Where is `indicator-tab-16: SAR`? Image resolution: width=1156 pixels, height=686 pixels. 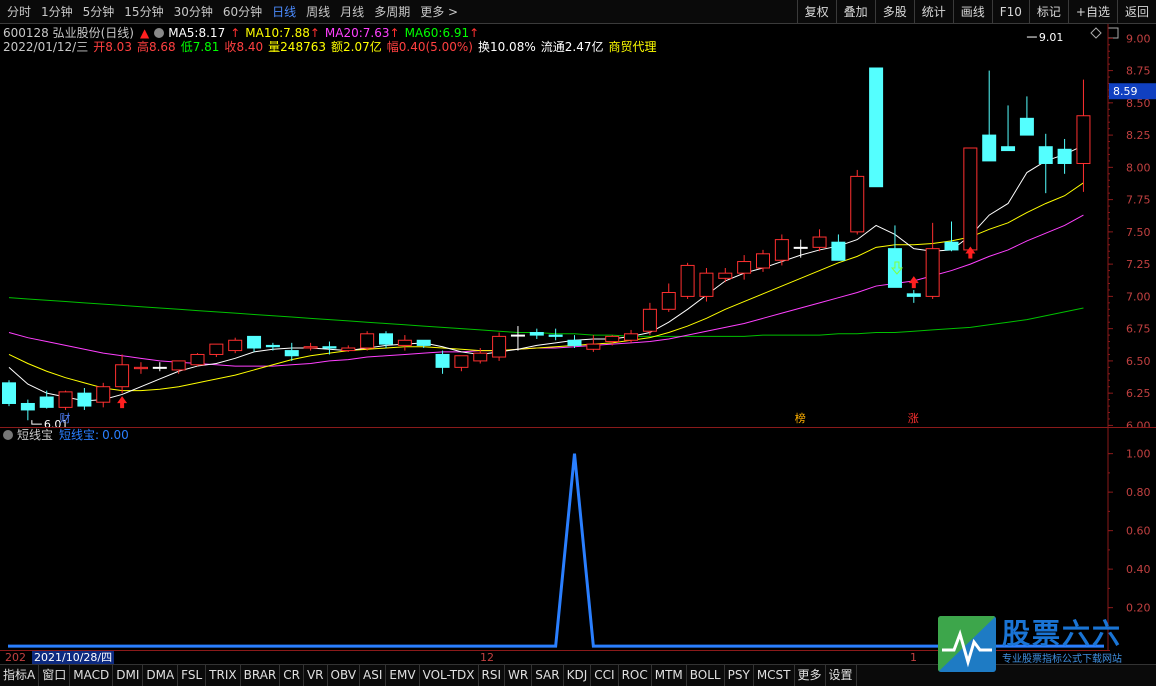 indicator-tab-16: SAR is located at coordinates (548, 675).